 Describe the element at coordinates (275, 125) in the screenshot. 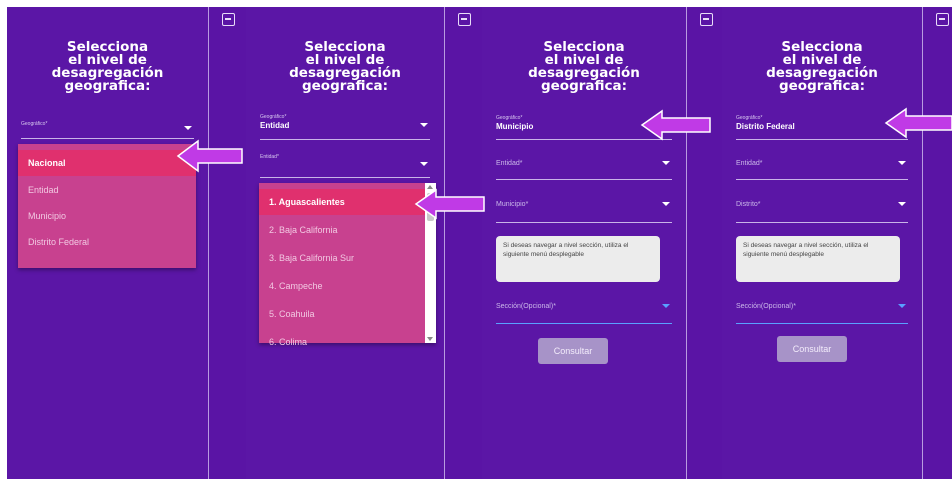

I see `geografico-value: Entidad` at that location.